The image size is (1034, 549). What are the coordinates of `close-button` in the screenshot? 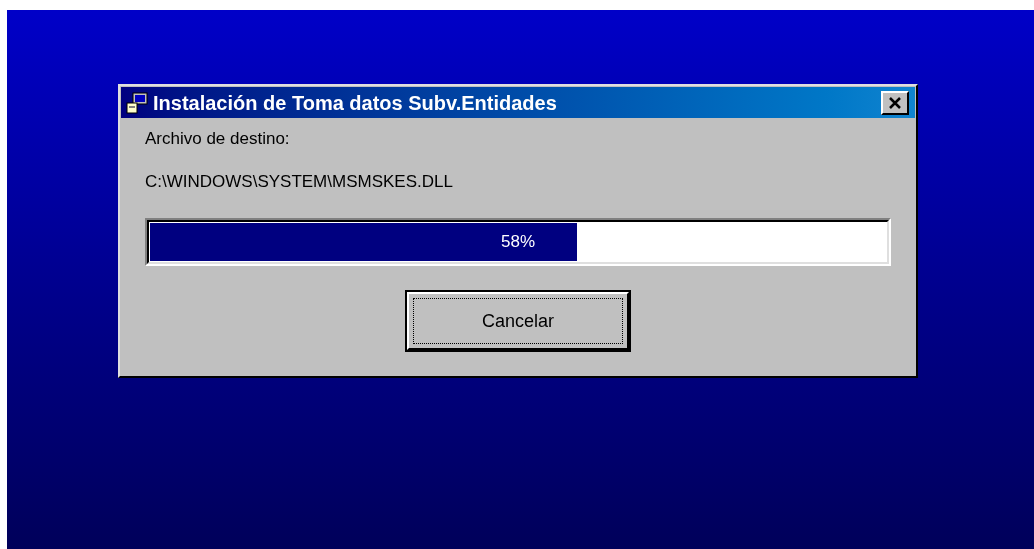 It's located at (895, 102).